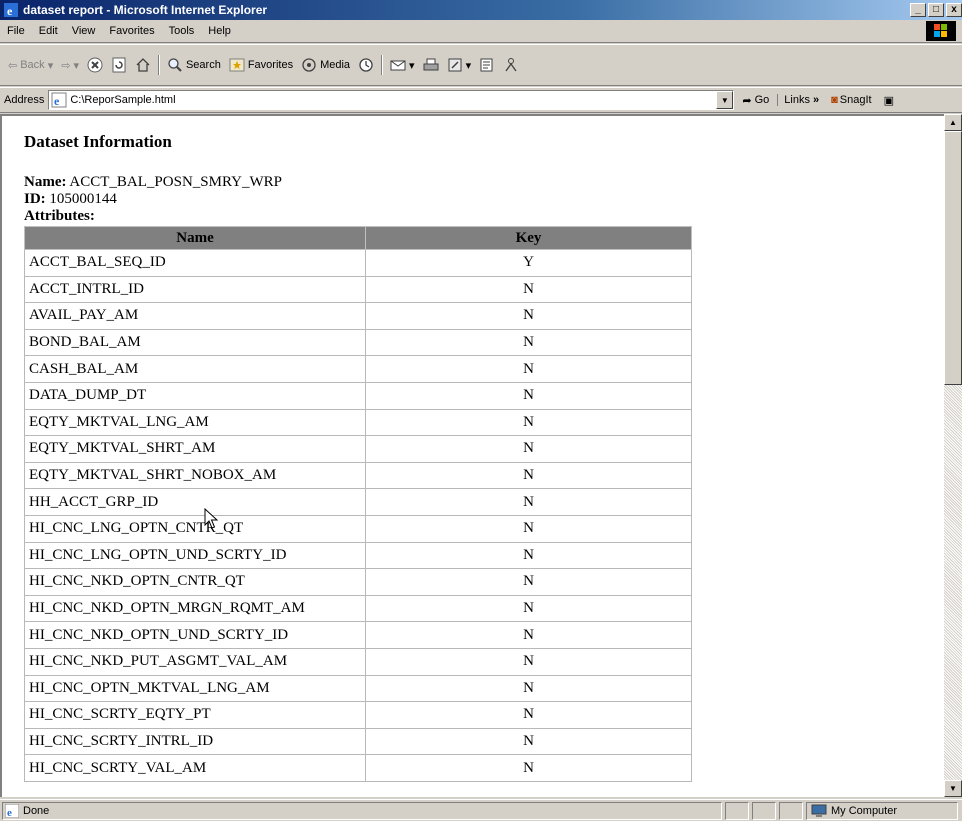  What do you see at coordinates (954, 10) in the screenshot?
I see `close-button: x` at bounding box center [954, 10].